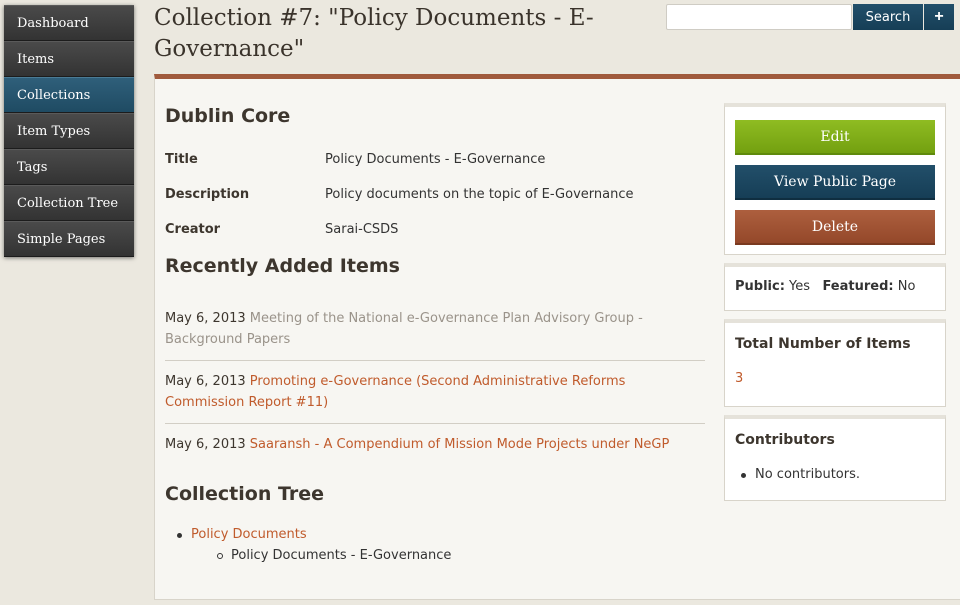  I want to click on edit-button: Edit, so click(835, 137).